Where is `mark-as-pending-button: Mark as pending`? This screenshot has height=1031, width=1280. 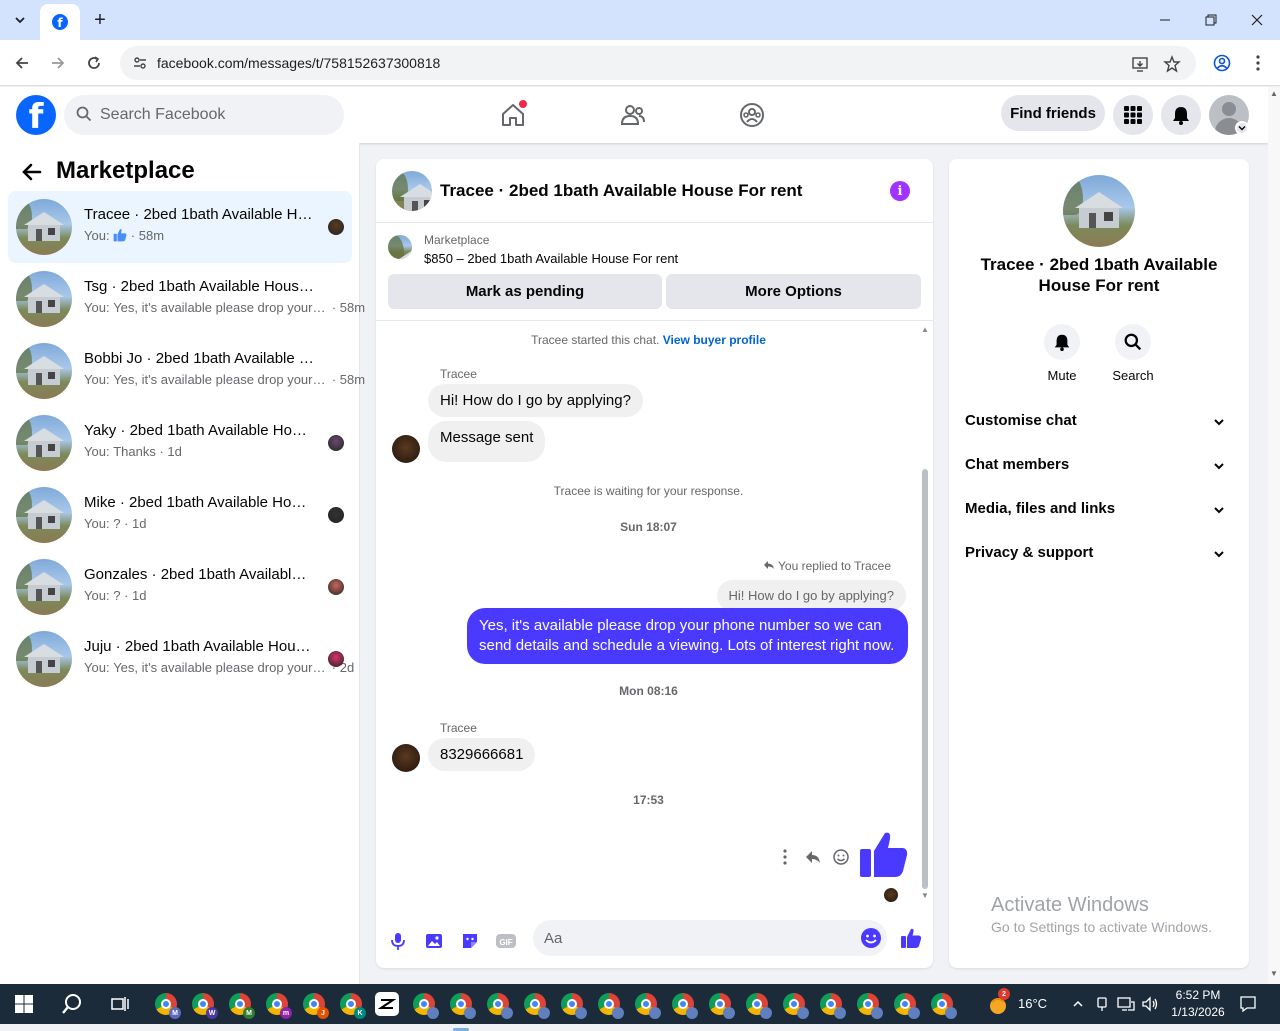 mark-as-pending-button: Mark as pending is located at coordinates (525, 291).